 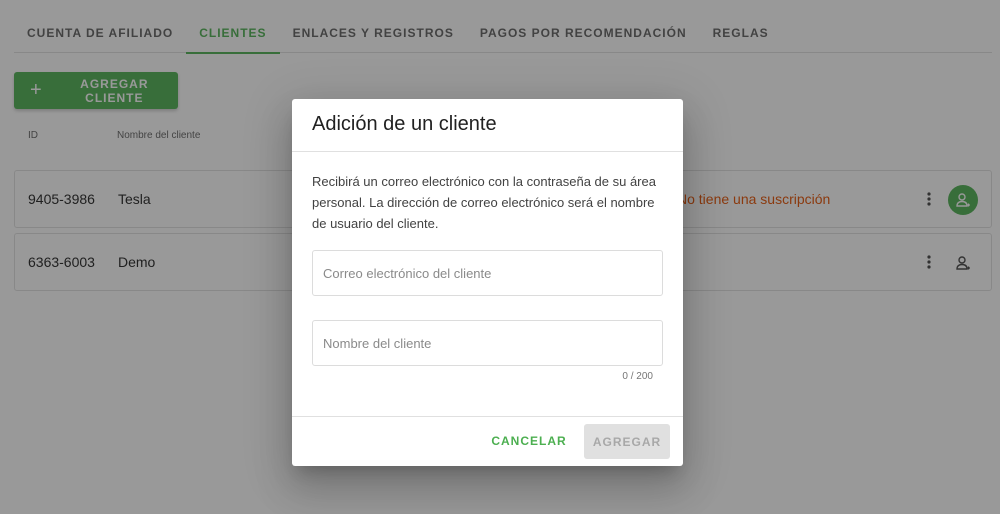 I want to click on cancel-button: CANCELAR, so click(x=529, y=441).